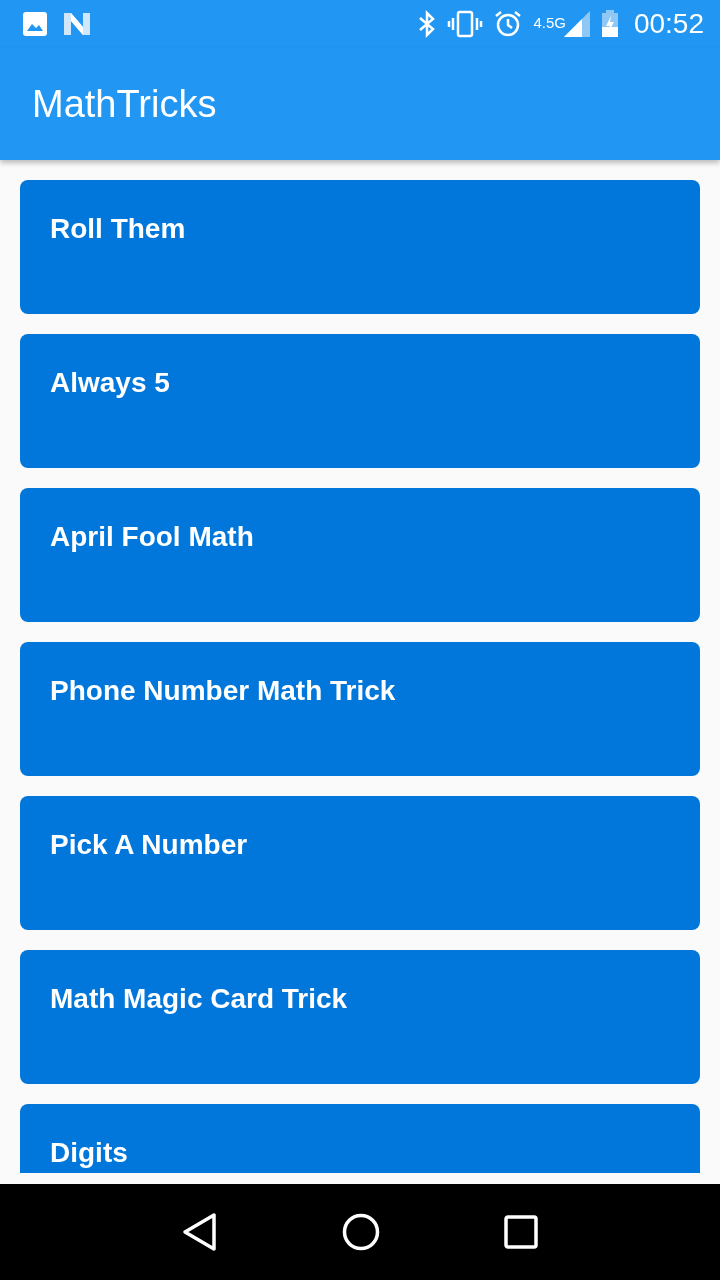  What do you see at coordinates (77, 24) in the screenshot?
I see `n-logo-icon` at bounding box center [77, 24].